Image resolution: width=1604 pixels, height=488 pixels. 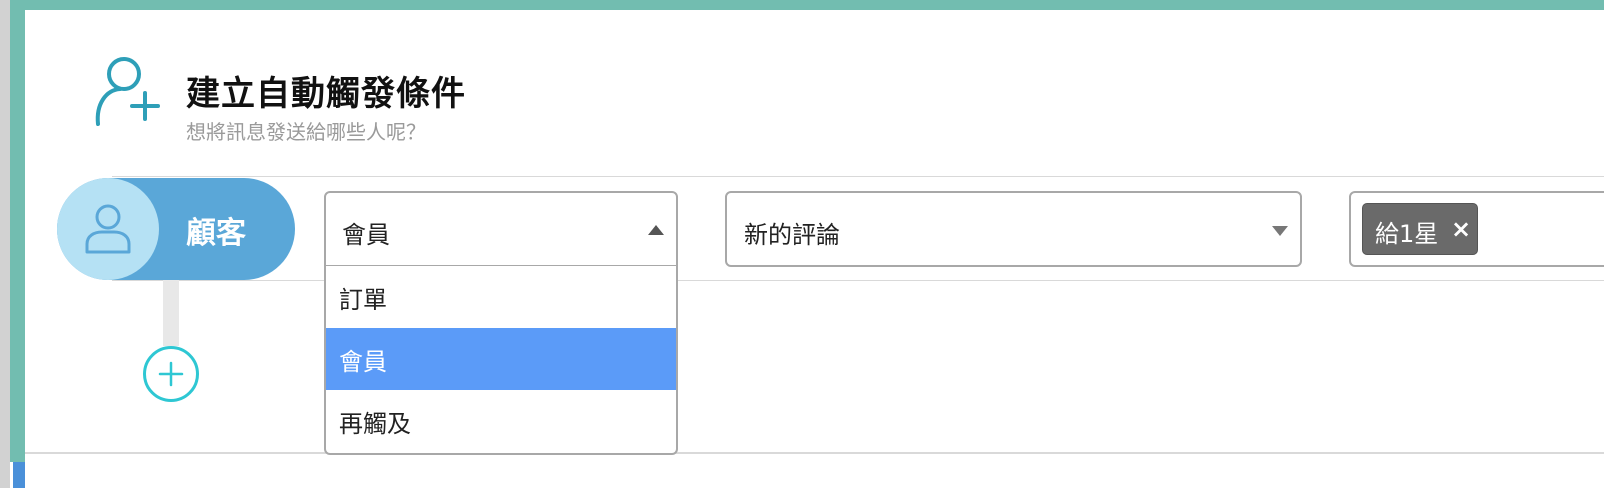 I want to click on option-label: 再觸及, so click(x=375, y=424).